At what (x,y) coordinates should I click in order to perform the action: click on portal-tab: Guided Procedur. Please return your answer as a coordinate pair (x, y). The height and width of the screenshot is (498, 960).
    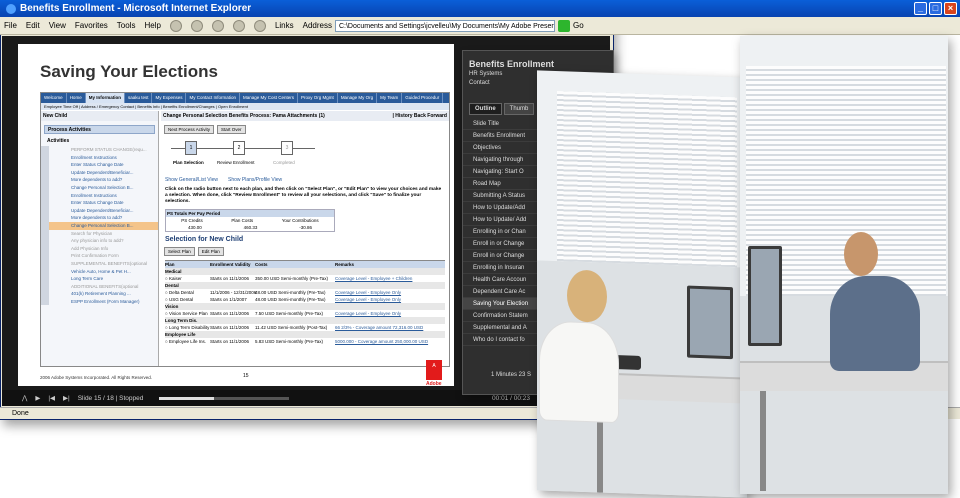
    Looking at the image, I should click on (423, 98).